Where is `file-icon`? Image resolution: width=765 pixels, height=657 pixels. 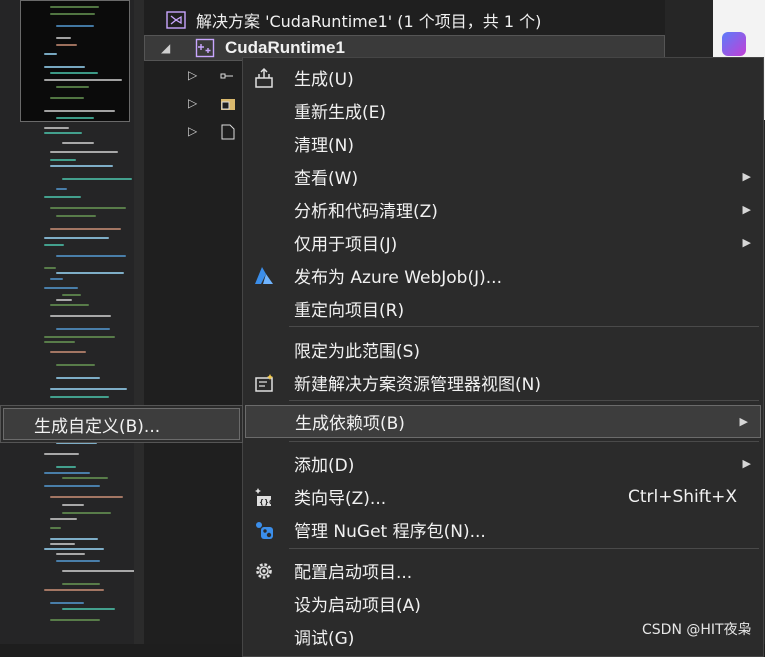 file-icon is located at coordinates (228, 132).